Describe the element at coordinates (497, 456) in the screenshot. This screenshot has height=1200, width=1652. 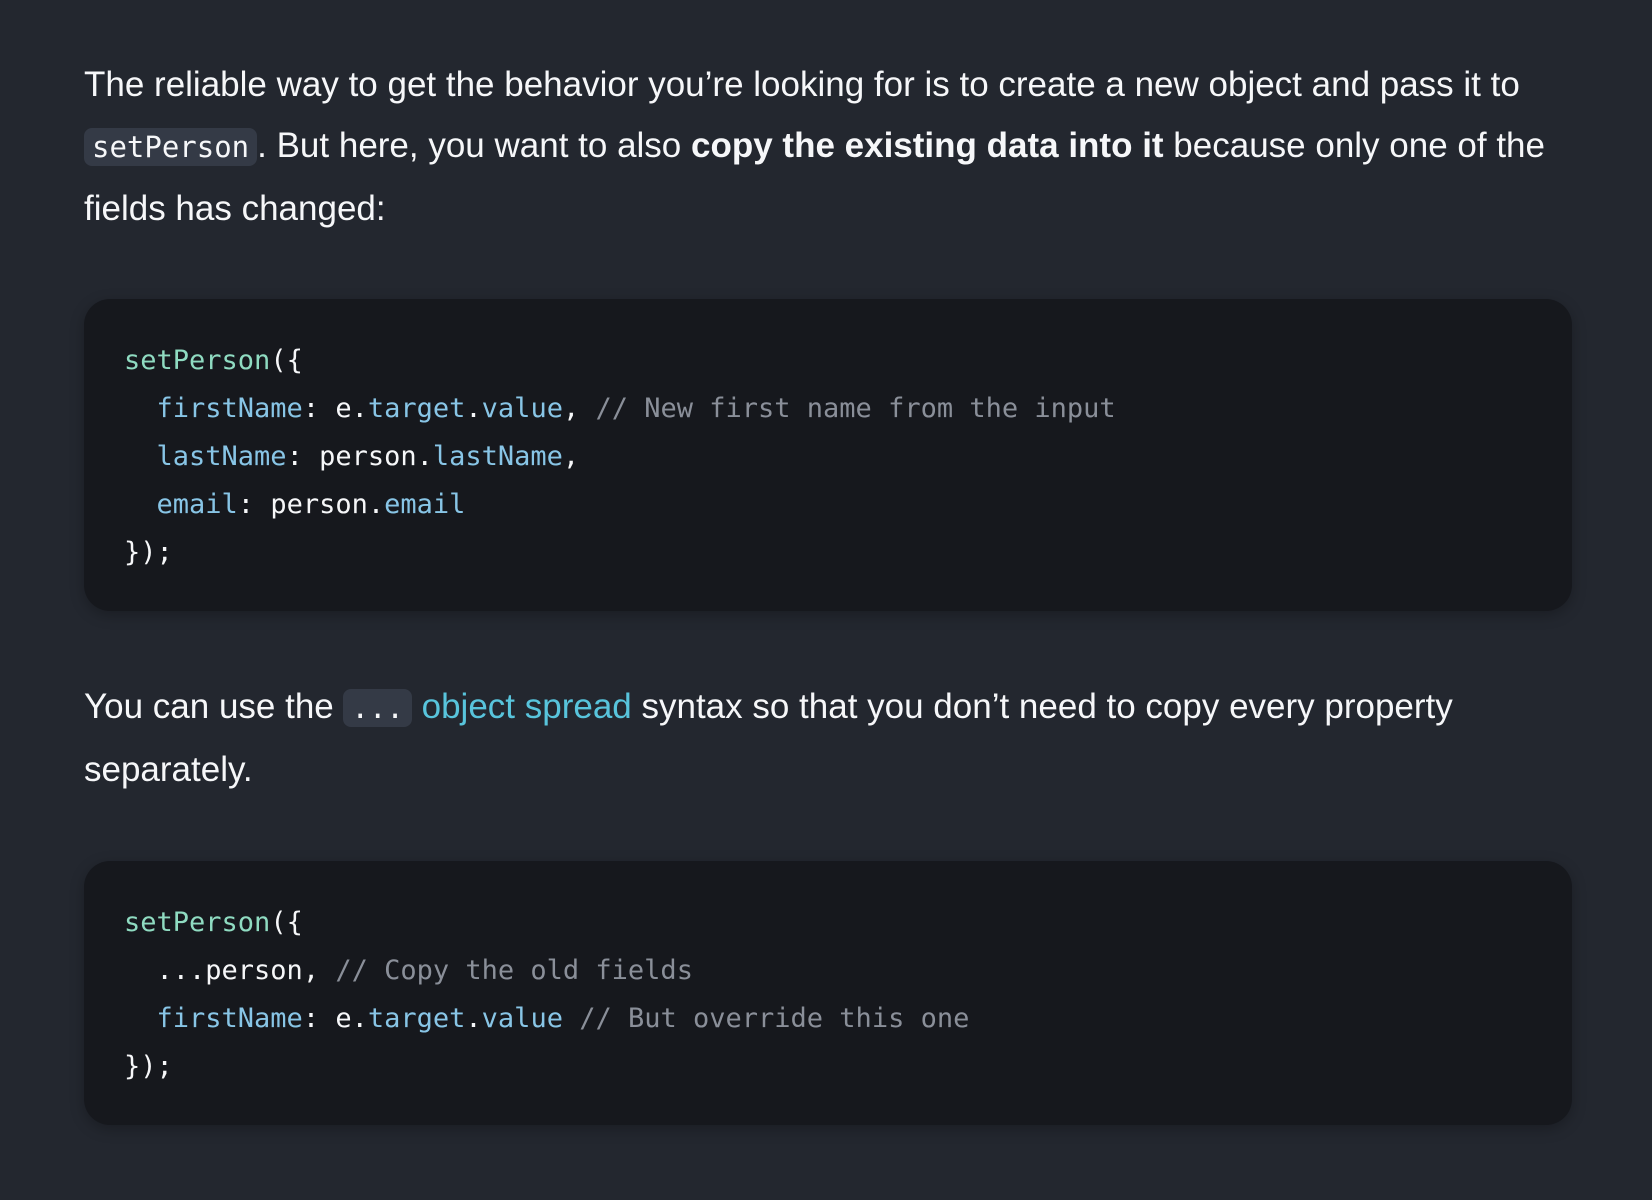
I see `code-property: lastName` at that location.